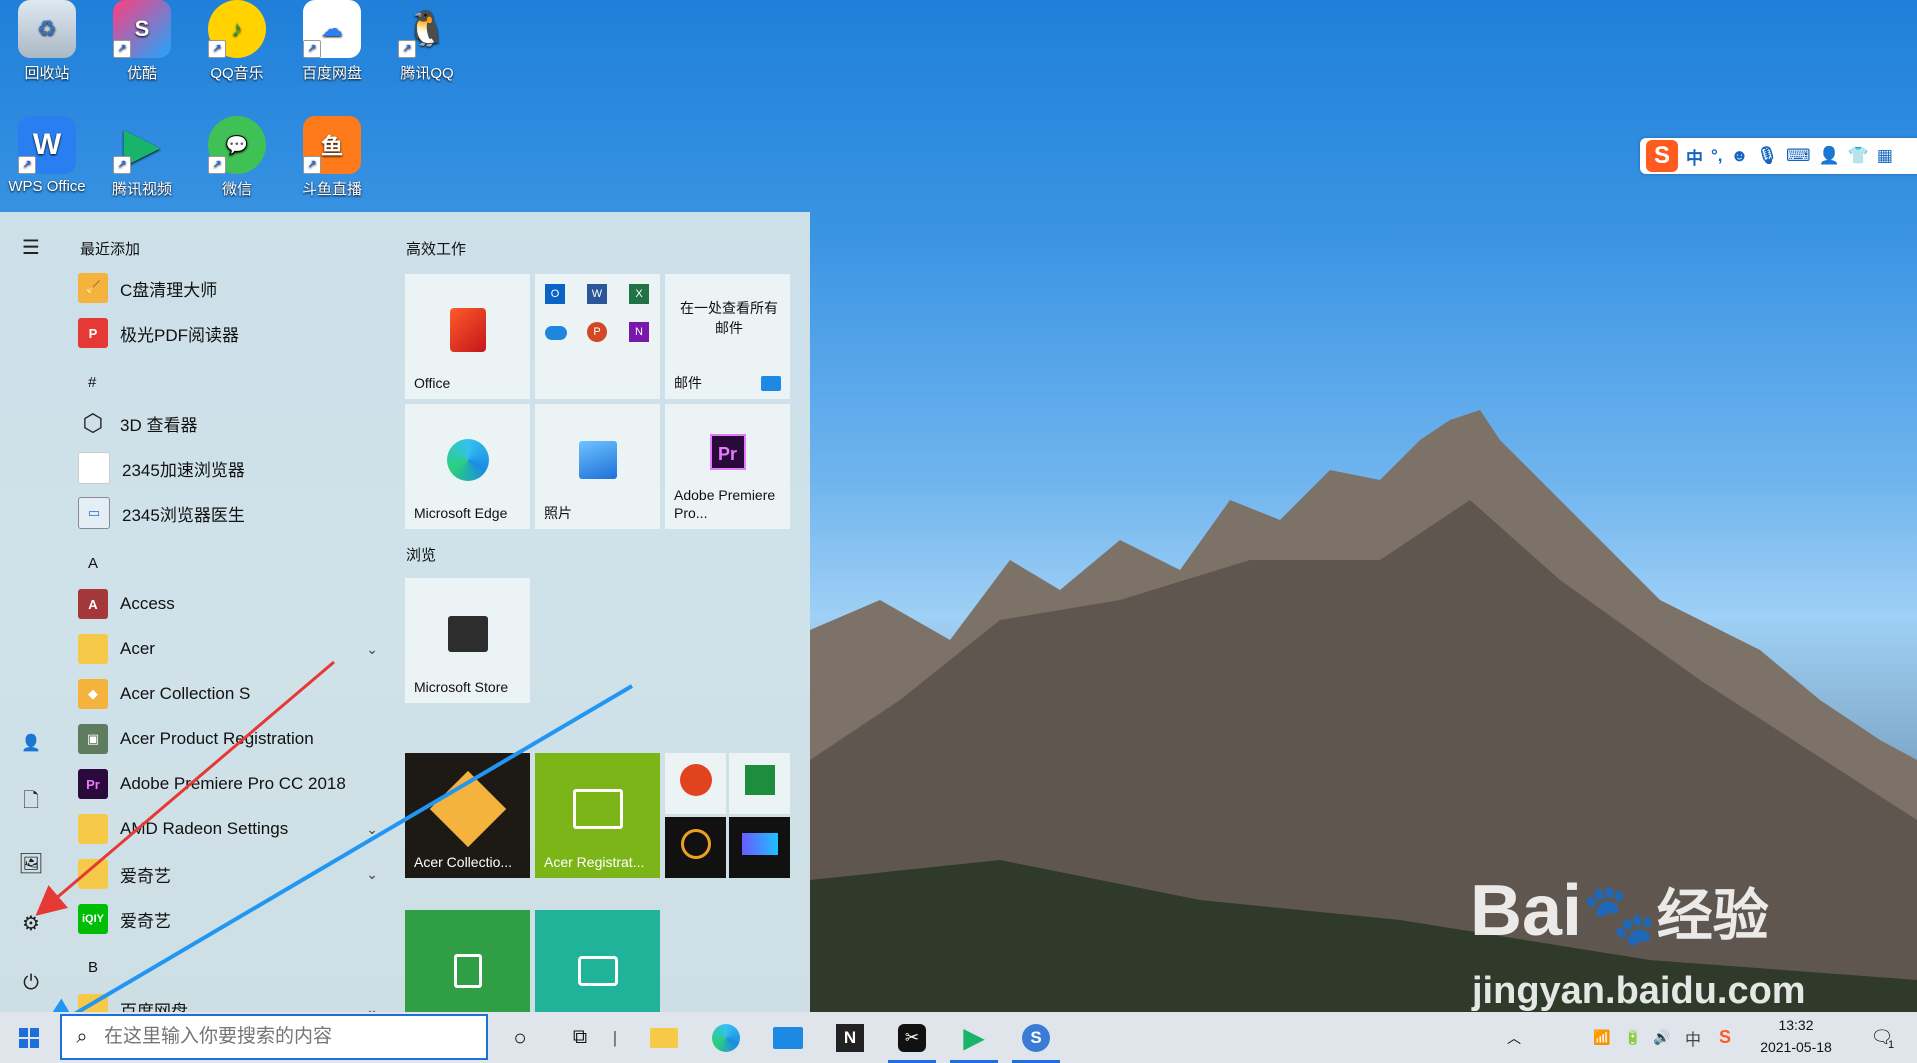  What do you see at coordinates (467, 961) in the screenshot?
I see `tile-green-doc` at bounding box center [467, 961].